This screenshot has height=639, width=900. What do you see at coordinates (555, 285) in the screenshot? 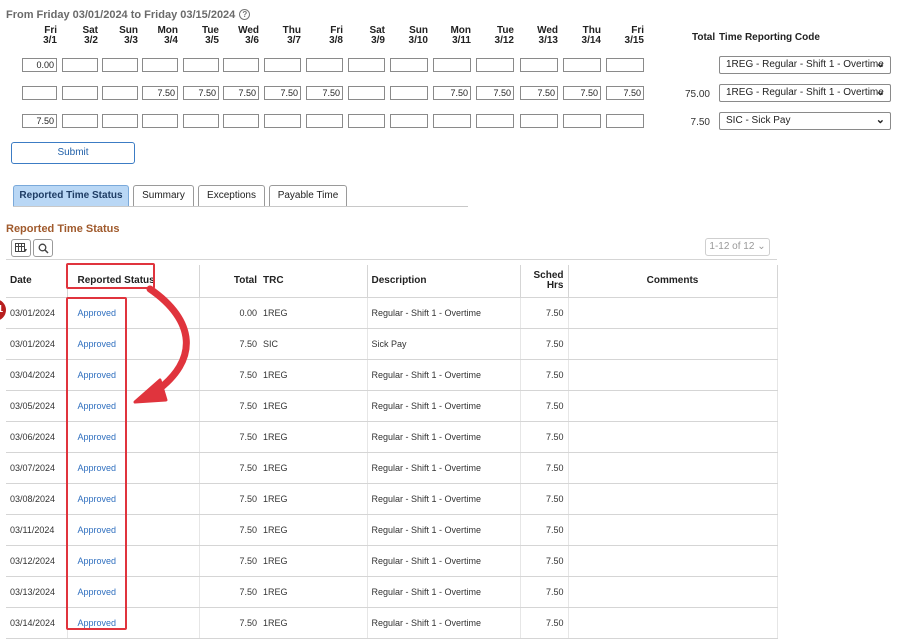
I see `sched-label-line2: Hrs` at bounding box center [555, 285].